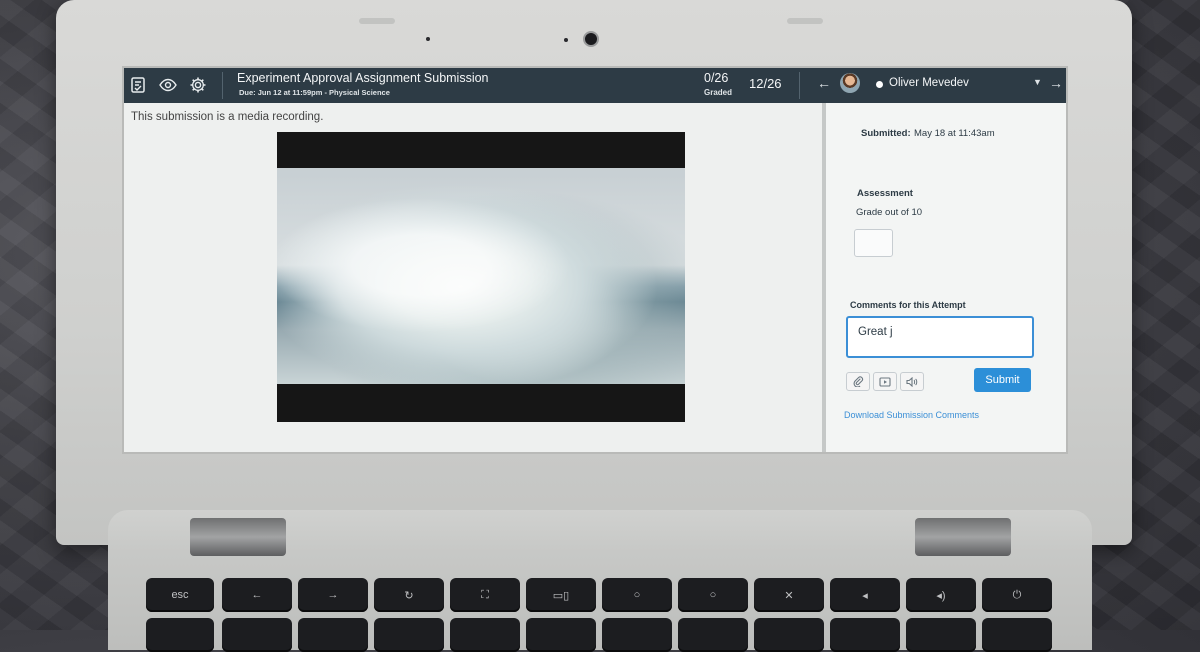  I want to click on student-position: 12/26, so click(765, 83).